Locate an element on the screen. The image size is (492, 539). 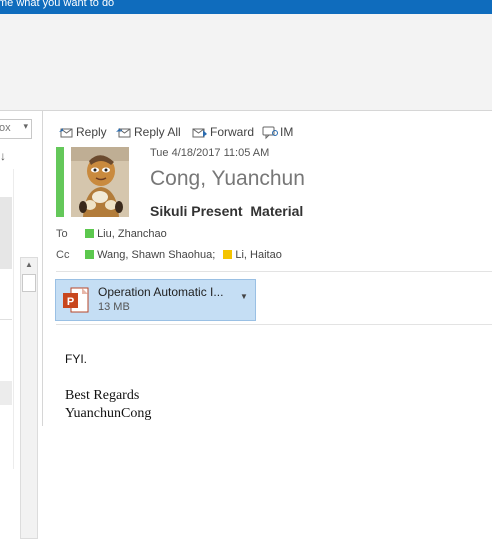
recipient: Li, Haitao is located at coordinates (252, 255).